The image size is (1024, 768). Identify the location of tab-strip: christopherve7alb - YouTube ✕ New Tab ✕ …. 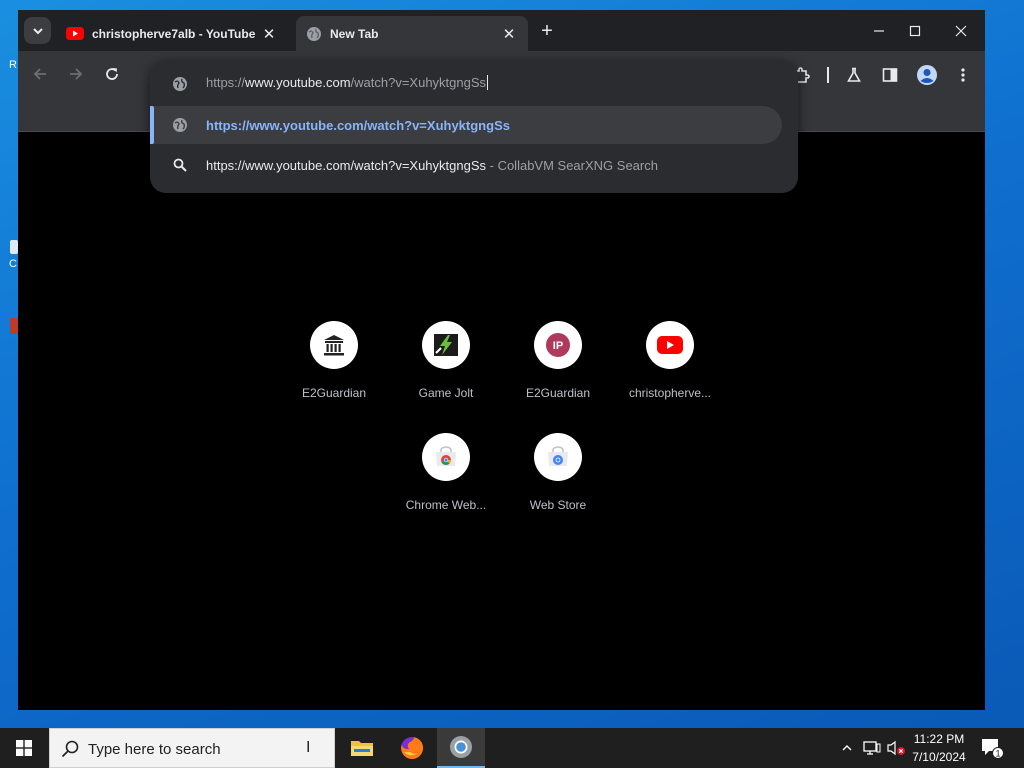
(501, 30).